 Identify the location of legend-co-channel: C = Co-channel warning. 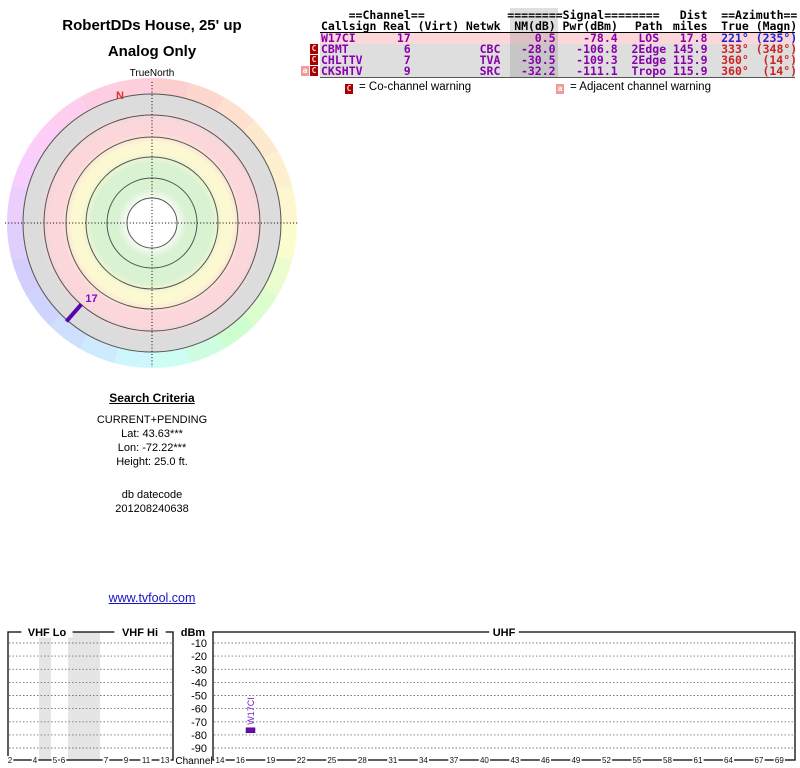
(408, 87).